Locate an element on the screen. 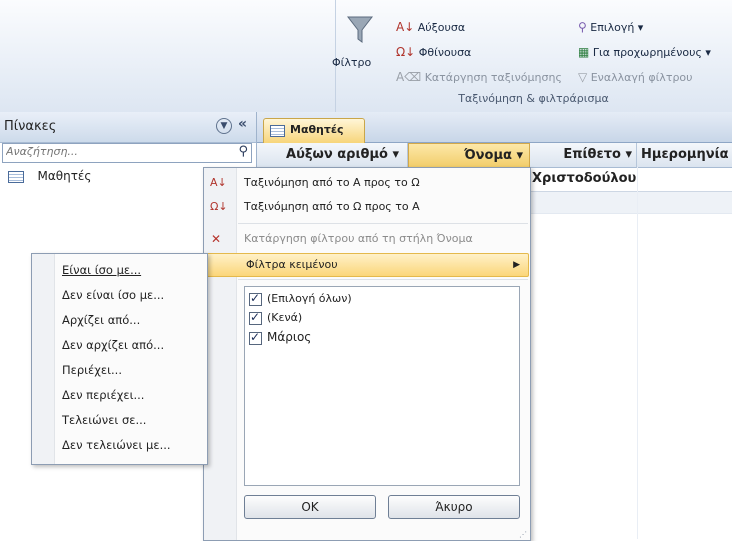  tab-label: Μαθητές is located at coordinates (317, 129).